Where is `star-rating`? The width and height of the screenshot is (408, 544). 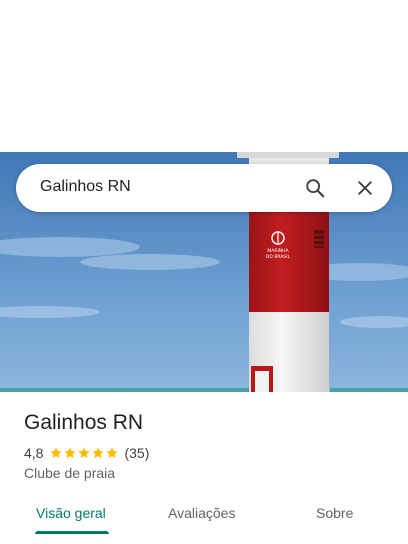
star-rating is located at coordinates (84, 453).